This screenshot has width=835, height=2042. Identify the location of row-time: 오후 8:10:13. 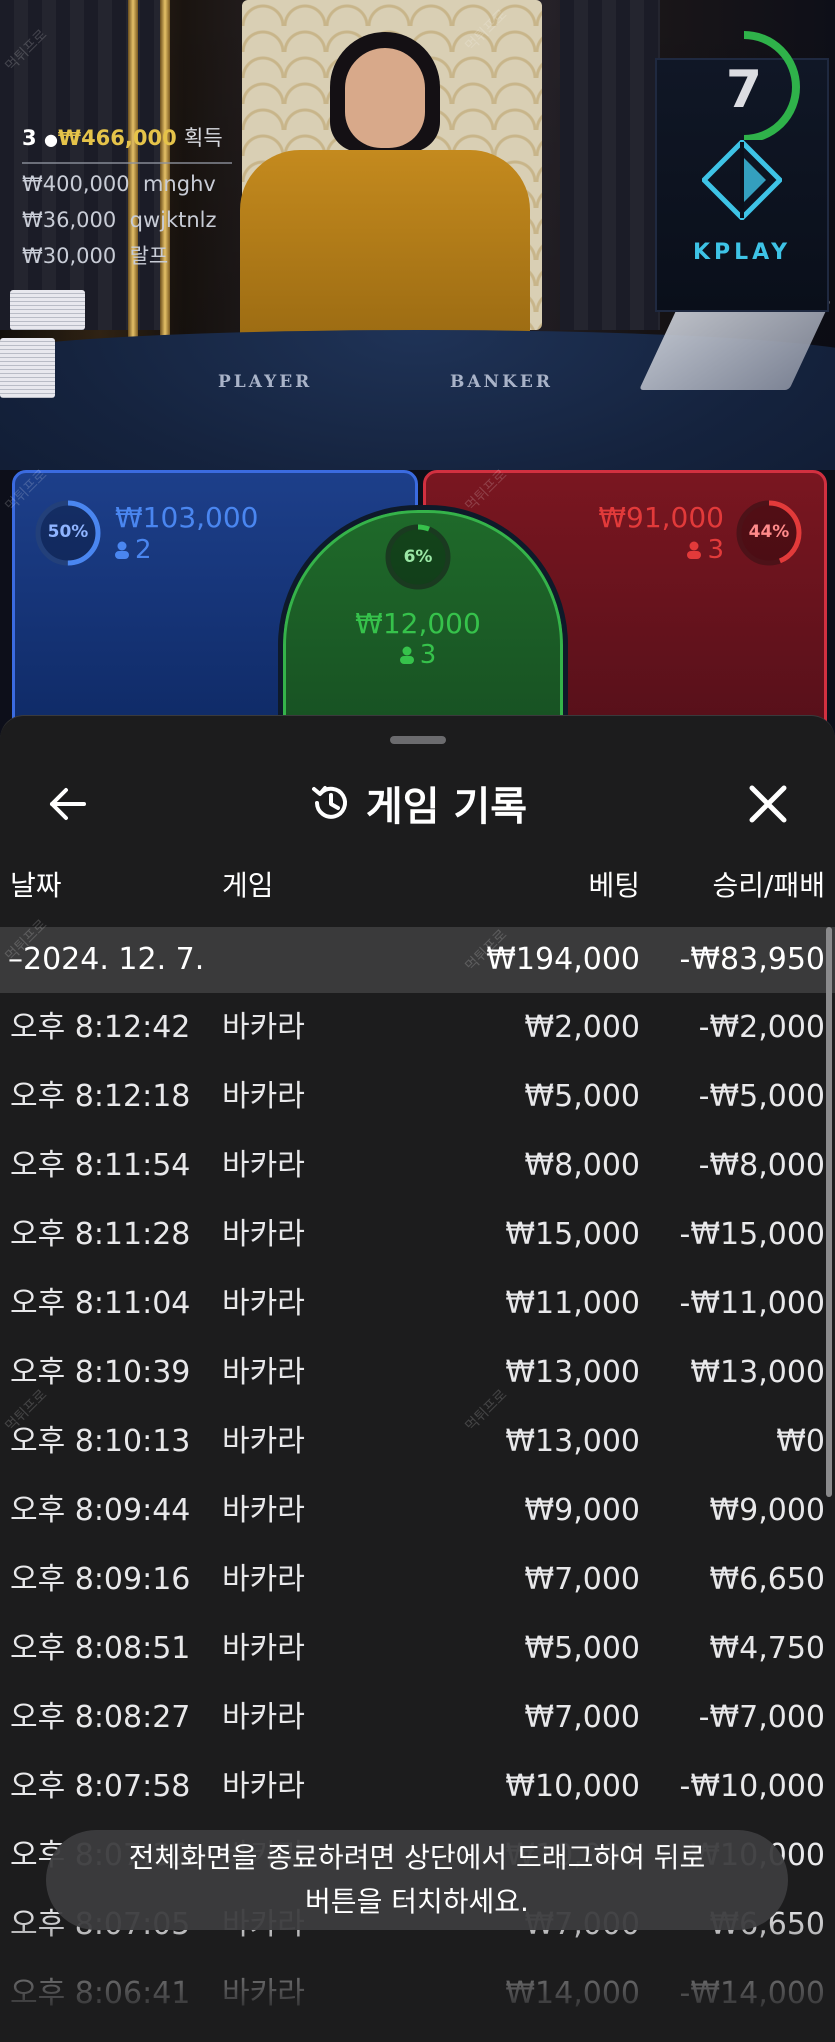
(100, 1441).